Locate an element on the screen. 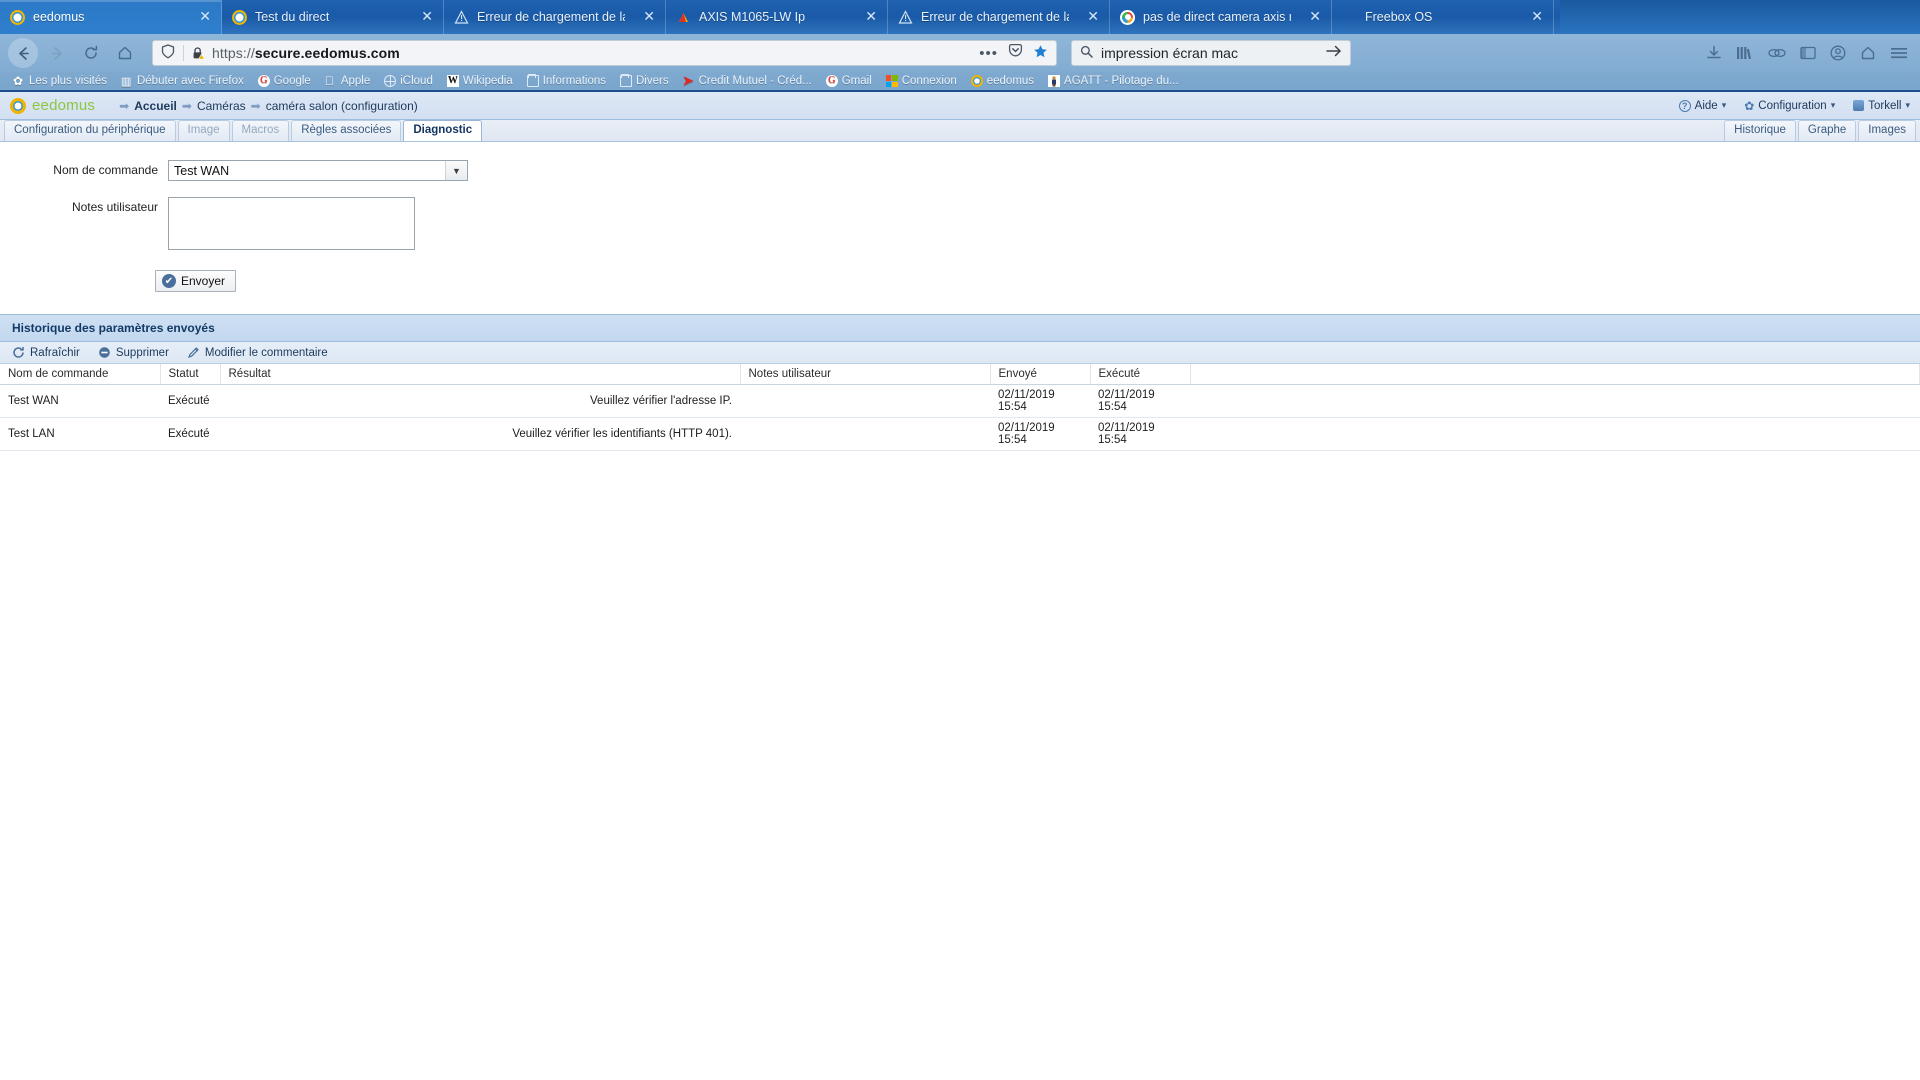 Image resolution: width=1920 pixels, height=1080 pixels. browser-tab-3: AXIS M1065-LW Ip ✕ is located at coordinates (777, 17).